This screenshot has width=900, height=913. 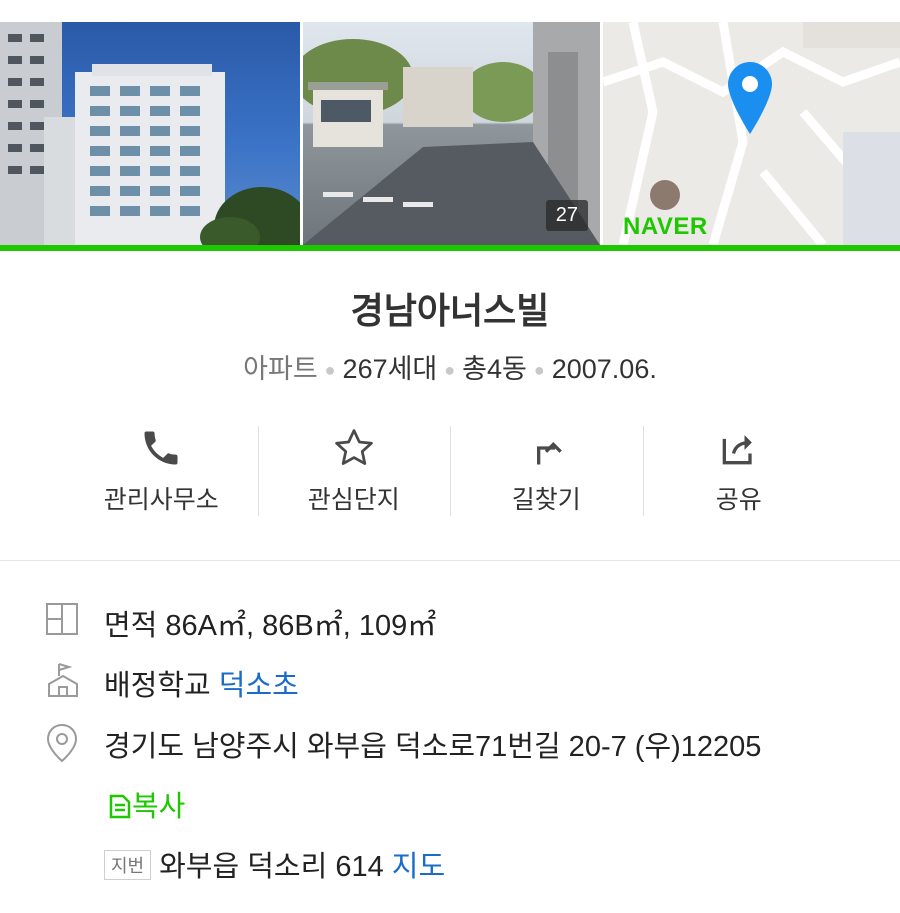 What do you see at coordinates (159, 807) in the screenshot?
I see `copy-label: 복사` at bounding box center [159, 807].